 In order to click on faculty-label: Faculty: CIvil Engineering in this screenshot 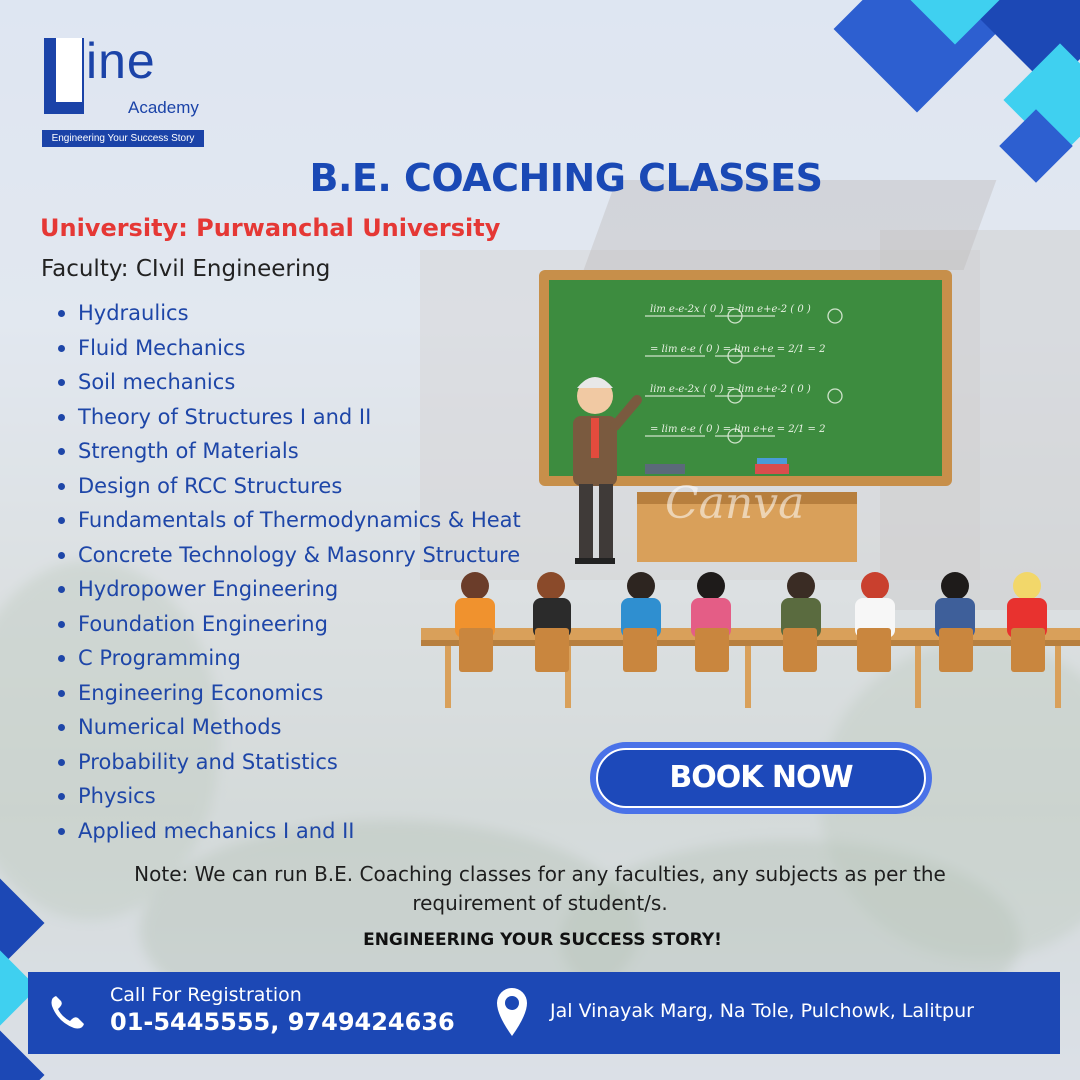, I will do `click(186, 269)`.